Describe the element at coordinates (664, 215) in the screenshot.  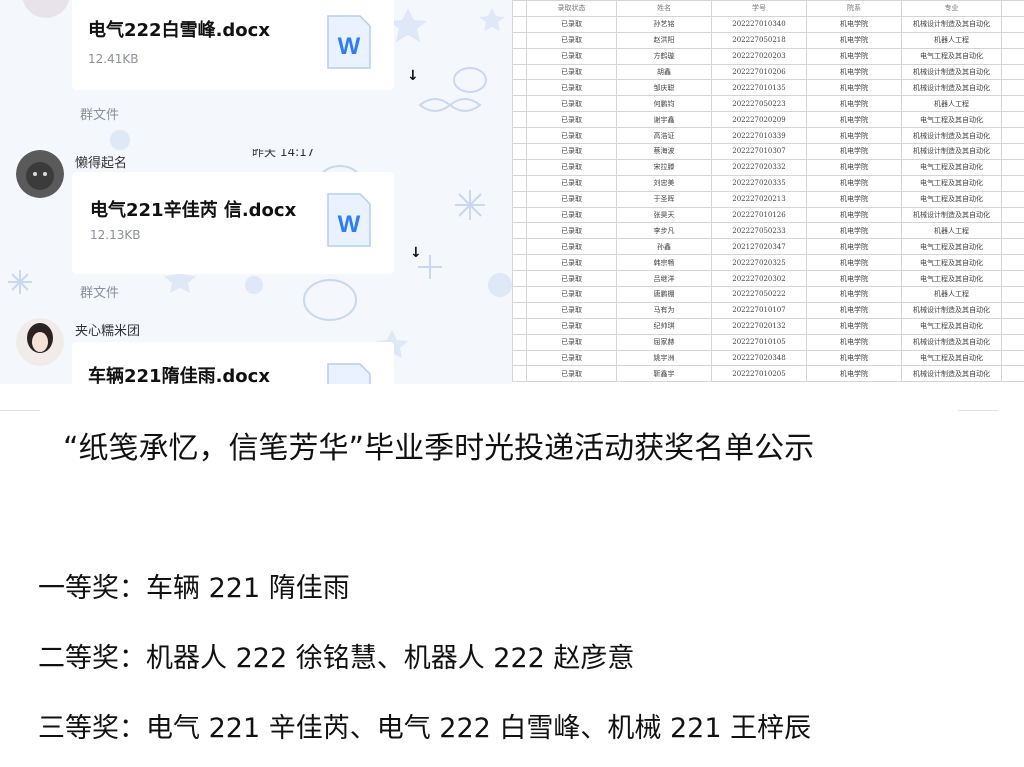
I see `table-cell: 张昊天` at that location.